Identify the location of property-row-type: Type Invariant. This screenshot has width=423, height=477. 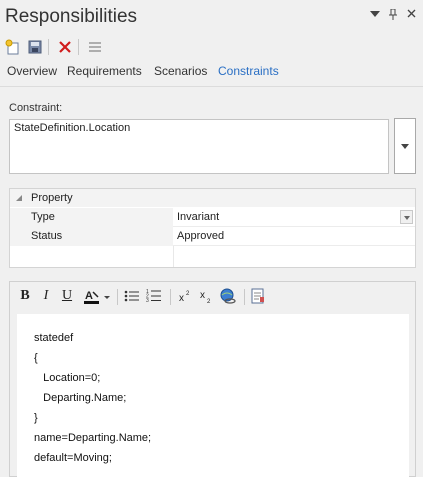
(212, 217).